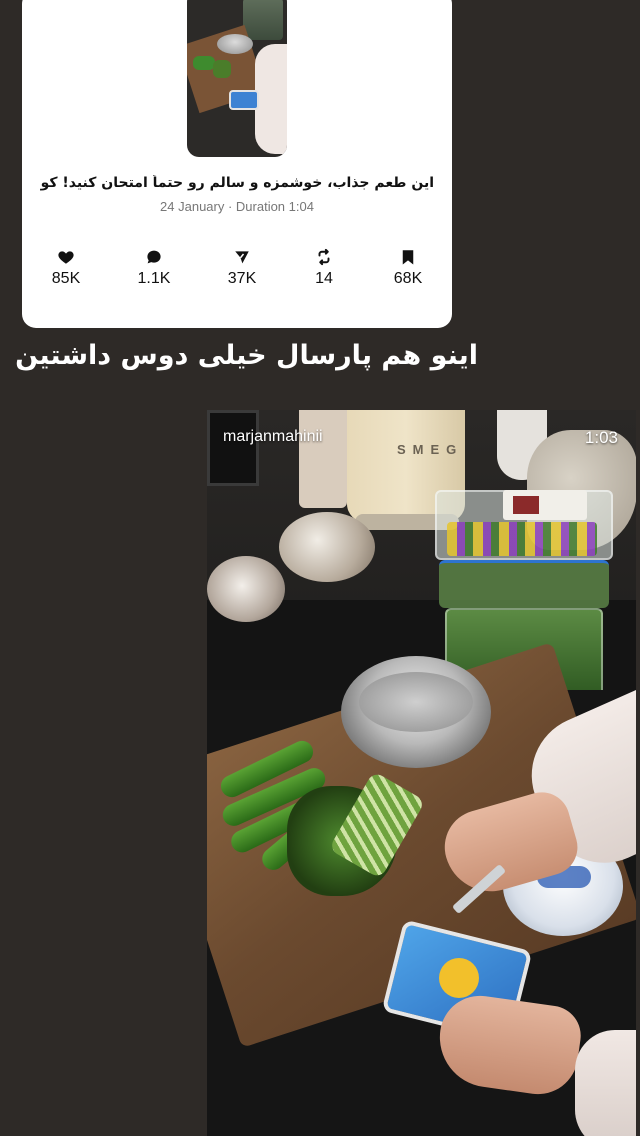 The image size is (640, 1136). I want to click on story-caption: اینو هم پارسال خیلی دوس داشتین, so click(246, 355).